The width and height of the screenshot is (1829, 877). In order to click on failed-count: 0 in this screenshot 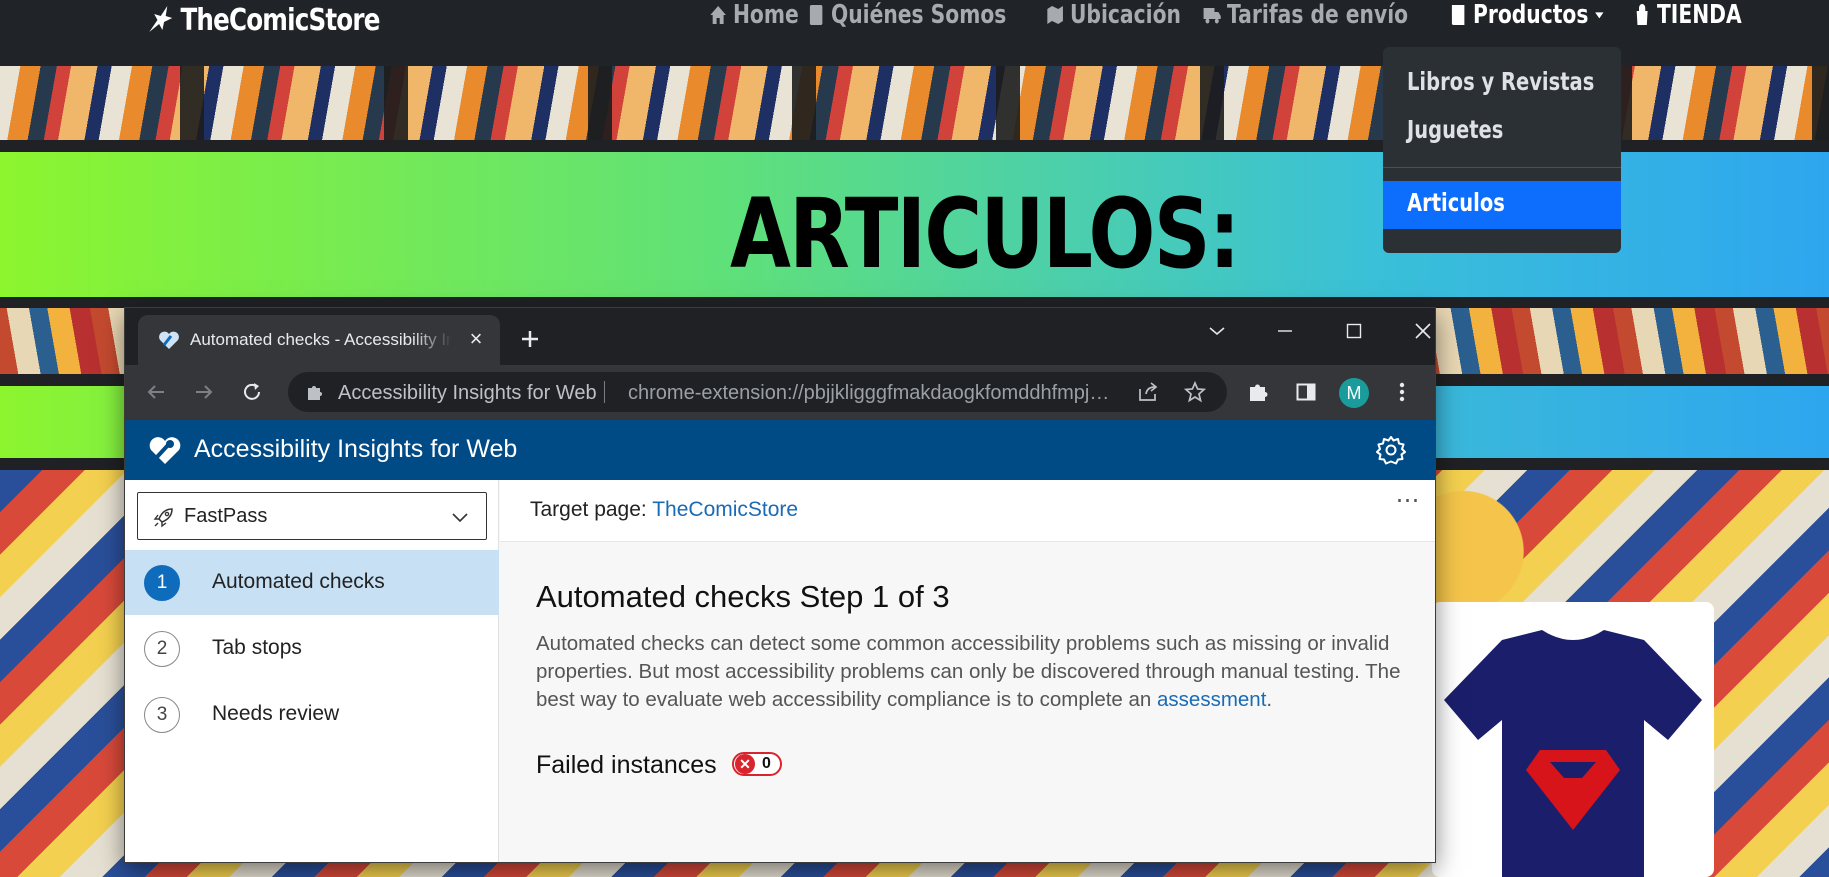, I will do `click(766, 763)`.